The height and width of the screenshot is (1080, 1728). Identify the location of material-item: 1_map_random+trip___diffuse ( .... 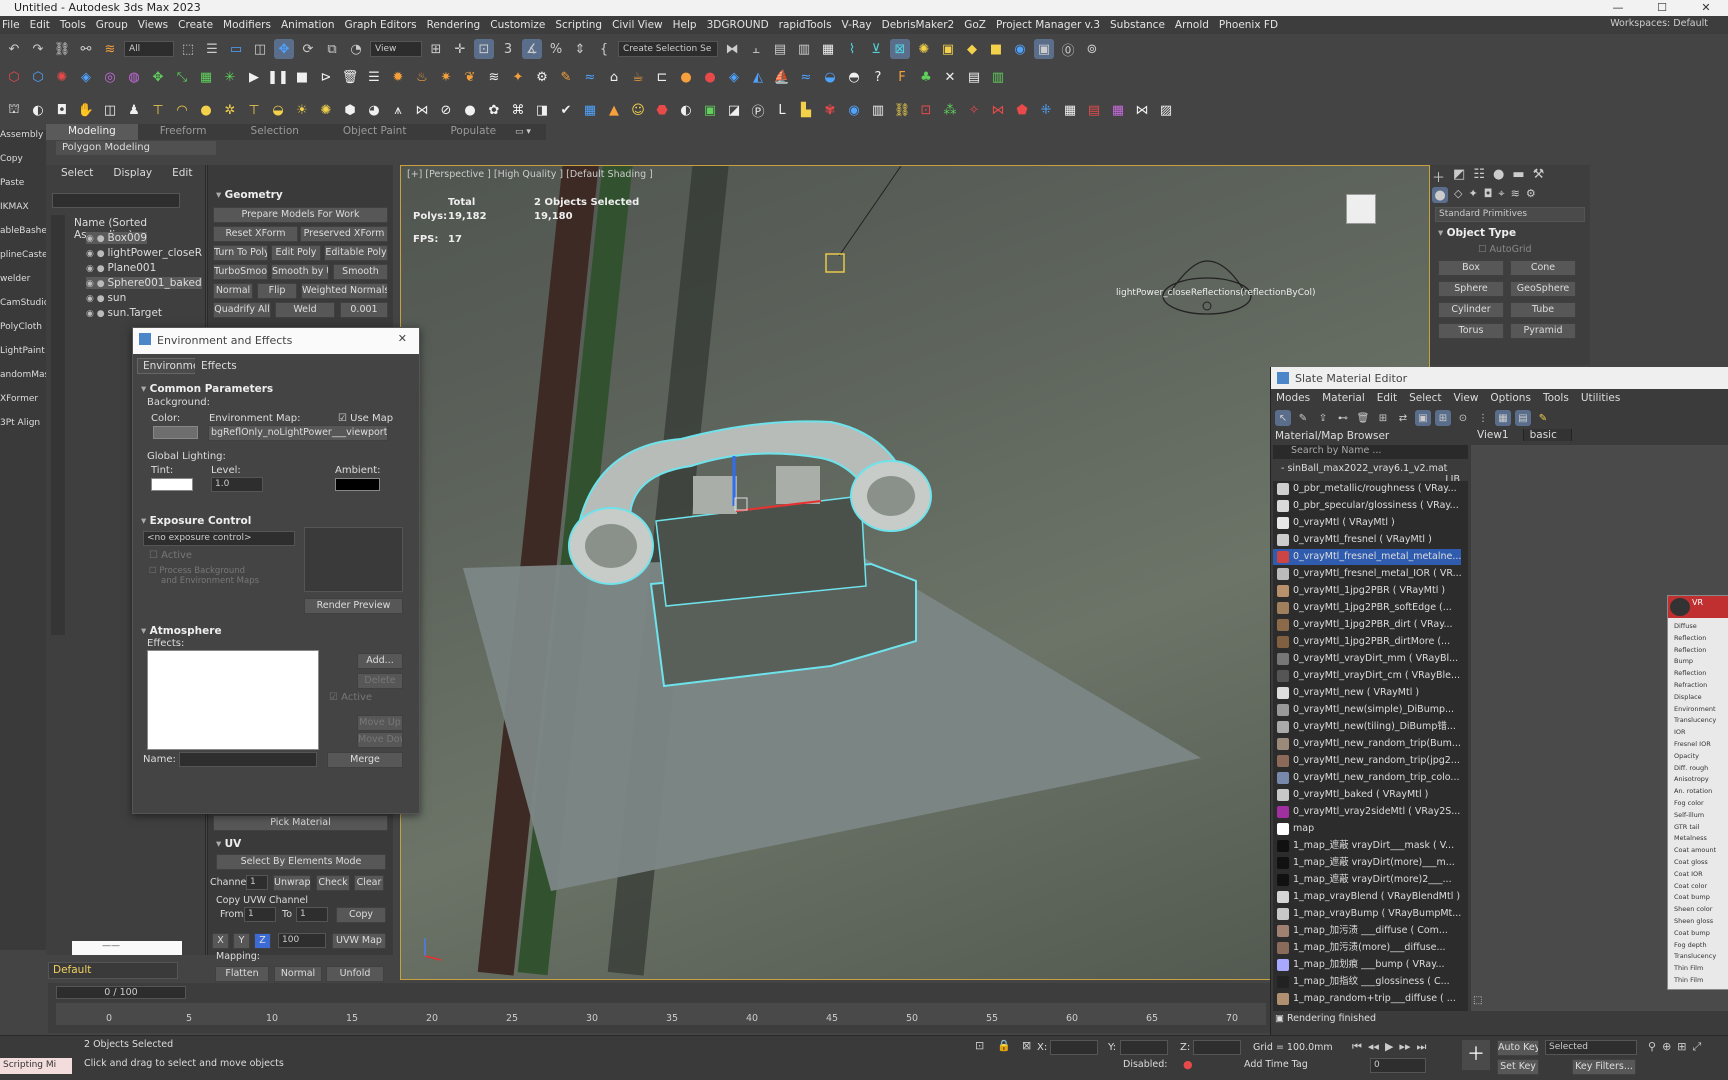
(1367, 999).